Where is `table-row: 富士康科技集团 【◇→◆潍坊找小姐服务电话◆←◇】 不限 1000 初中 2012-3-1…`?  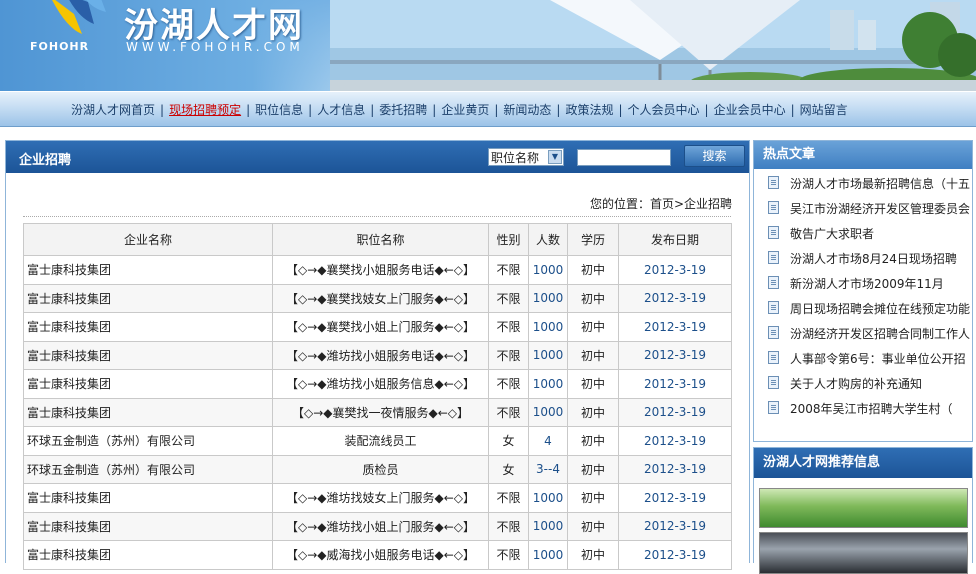
table-row: 富士康科技集团 【◇→◆潍坊找小姐服务电话◆←◇】 不限 1000 初中 2012-3-1… is located at coordinates (377, 355).